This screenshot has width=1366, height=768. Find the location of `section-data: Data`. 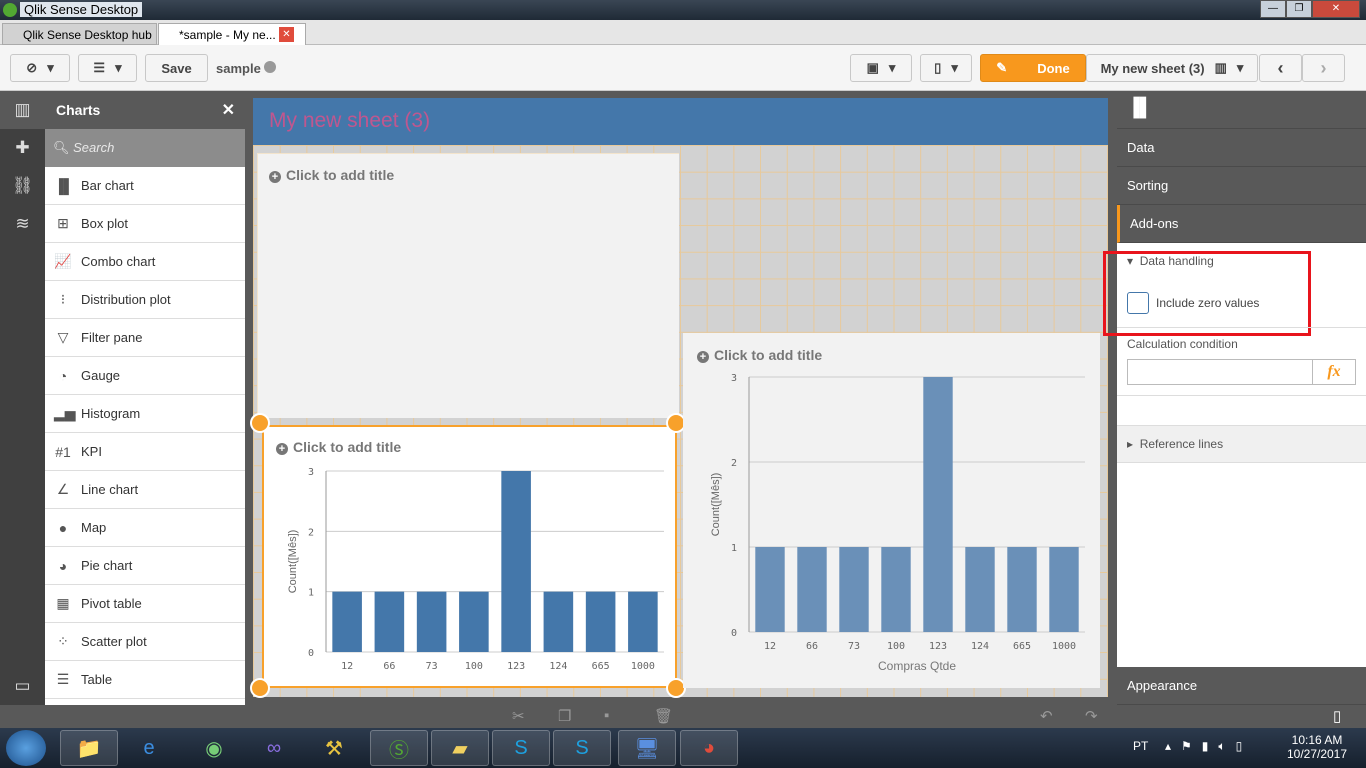

section-data: Data is located at coordinates (1241, 148).